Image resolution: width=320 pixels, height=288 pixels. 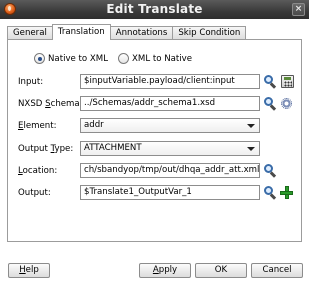 What do you see at coordinates (170, 125) in the screenshot?
I see `element-select: addr` at bounding box center [170, 125].